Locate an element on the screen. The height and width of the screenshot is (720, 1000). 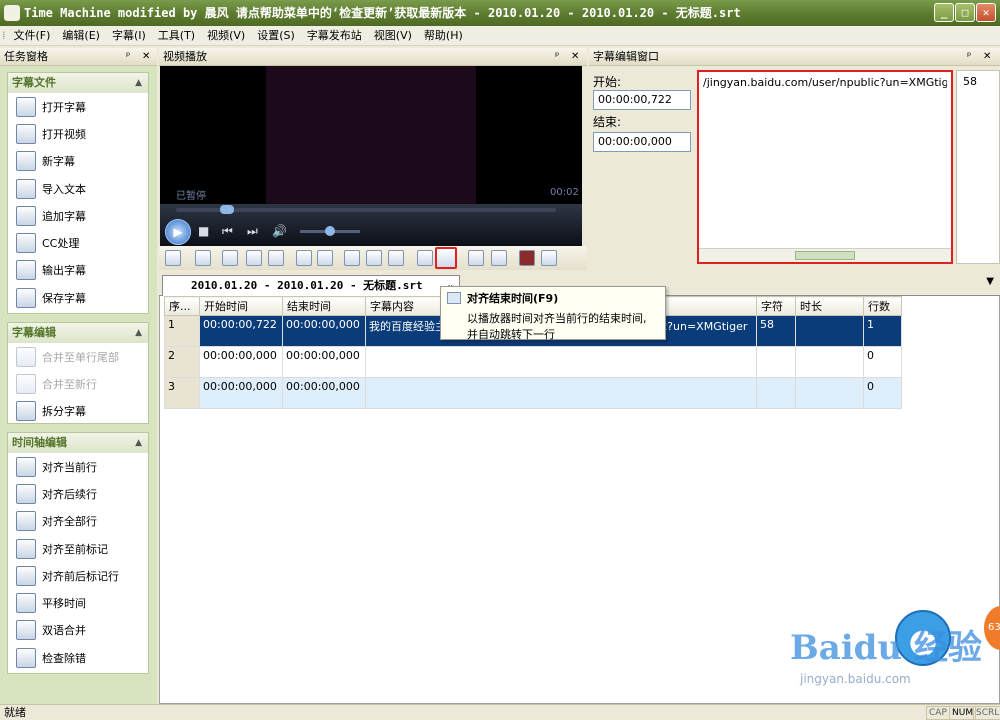
stop-icon: ■ is located at coordinates (203, 231).